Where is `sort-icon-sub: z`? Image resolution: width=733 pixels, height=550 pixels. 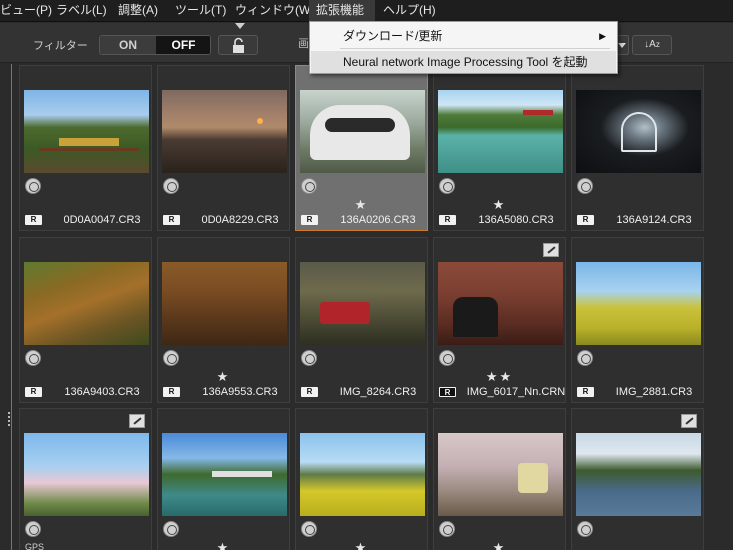
sort-icon-sub: z is located at coordinates (657, 44).